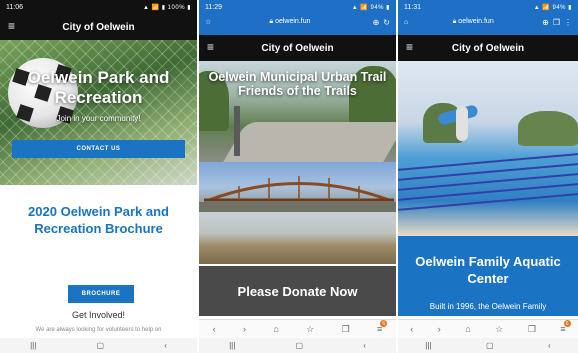 This screenshot has height=353, width=578. I want to click on field-photo, so click(297, 238).